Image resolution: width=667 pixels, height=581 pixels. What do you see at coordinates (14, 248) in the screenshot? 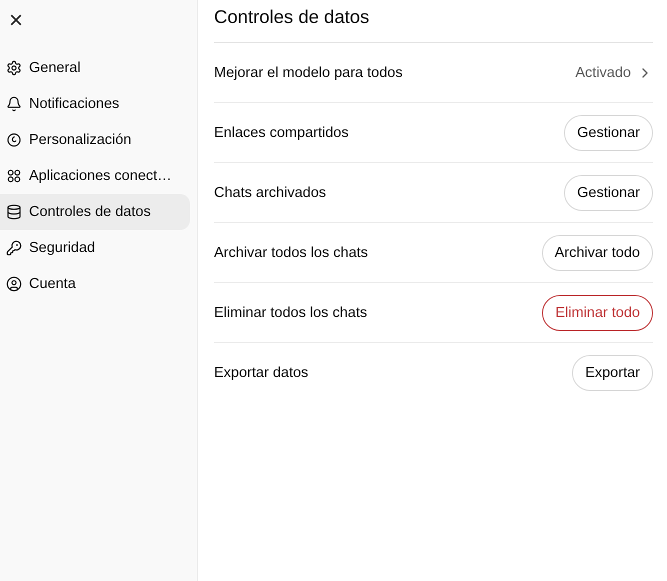
I see `key-icon` at bounding box center [14, 248].